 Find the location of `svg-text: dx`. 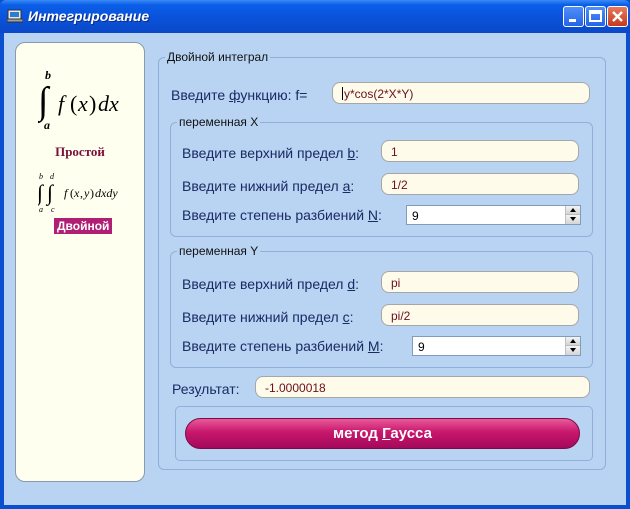

svg-text: dx is located at coordinates (108, 103).